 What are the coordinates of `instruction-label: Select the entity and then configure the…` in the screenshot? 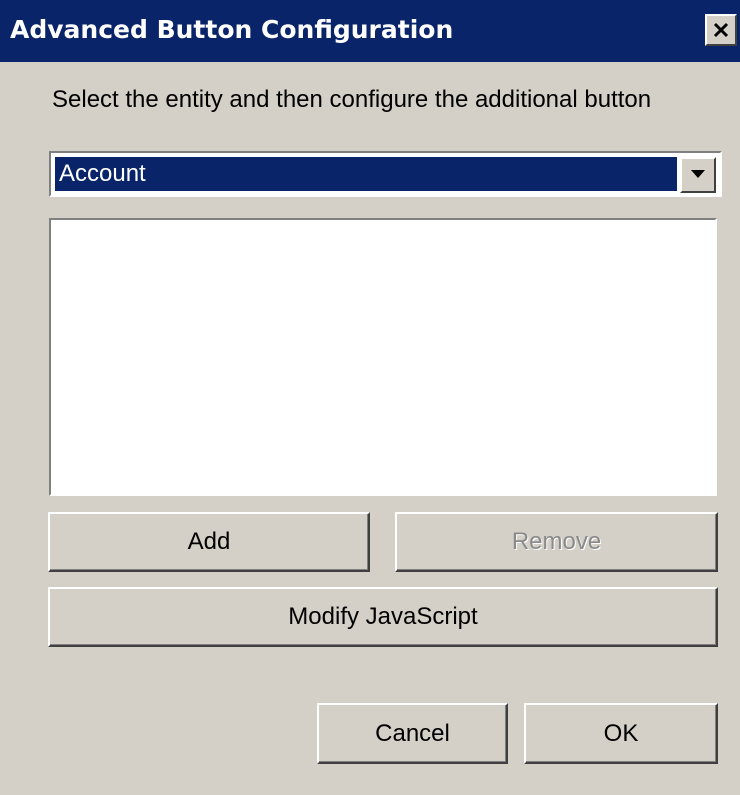 It's located at (352, 99).